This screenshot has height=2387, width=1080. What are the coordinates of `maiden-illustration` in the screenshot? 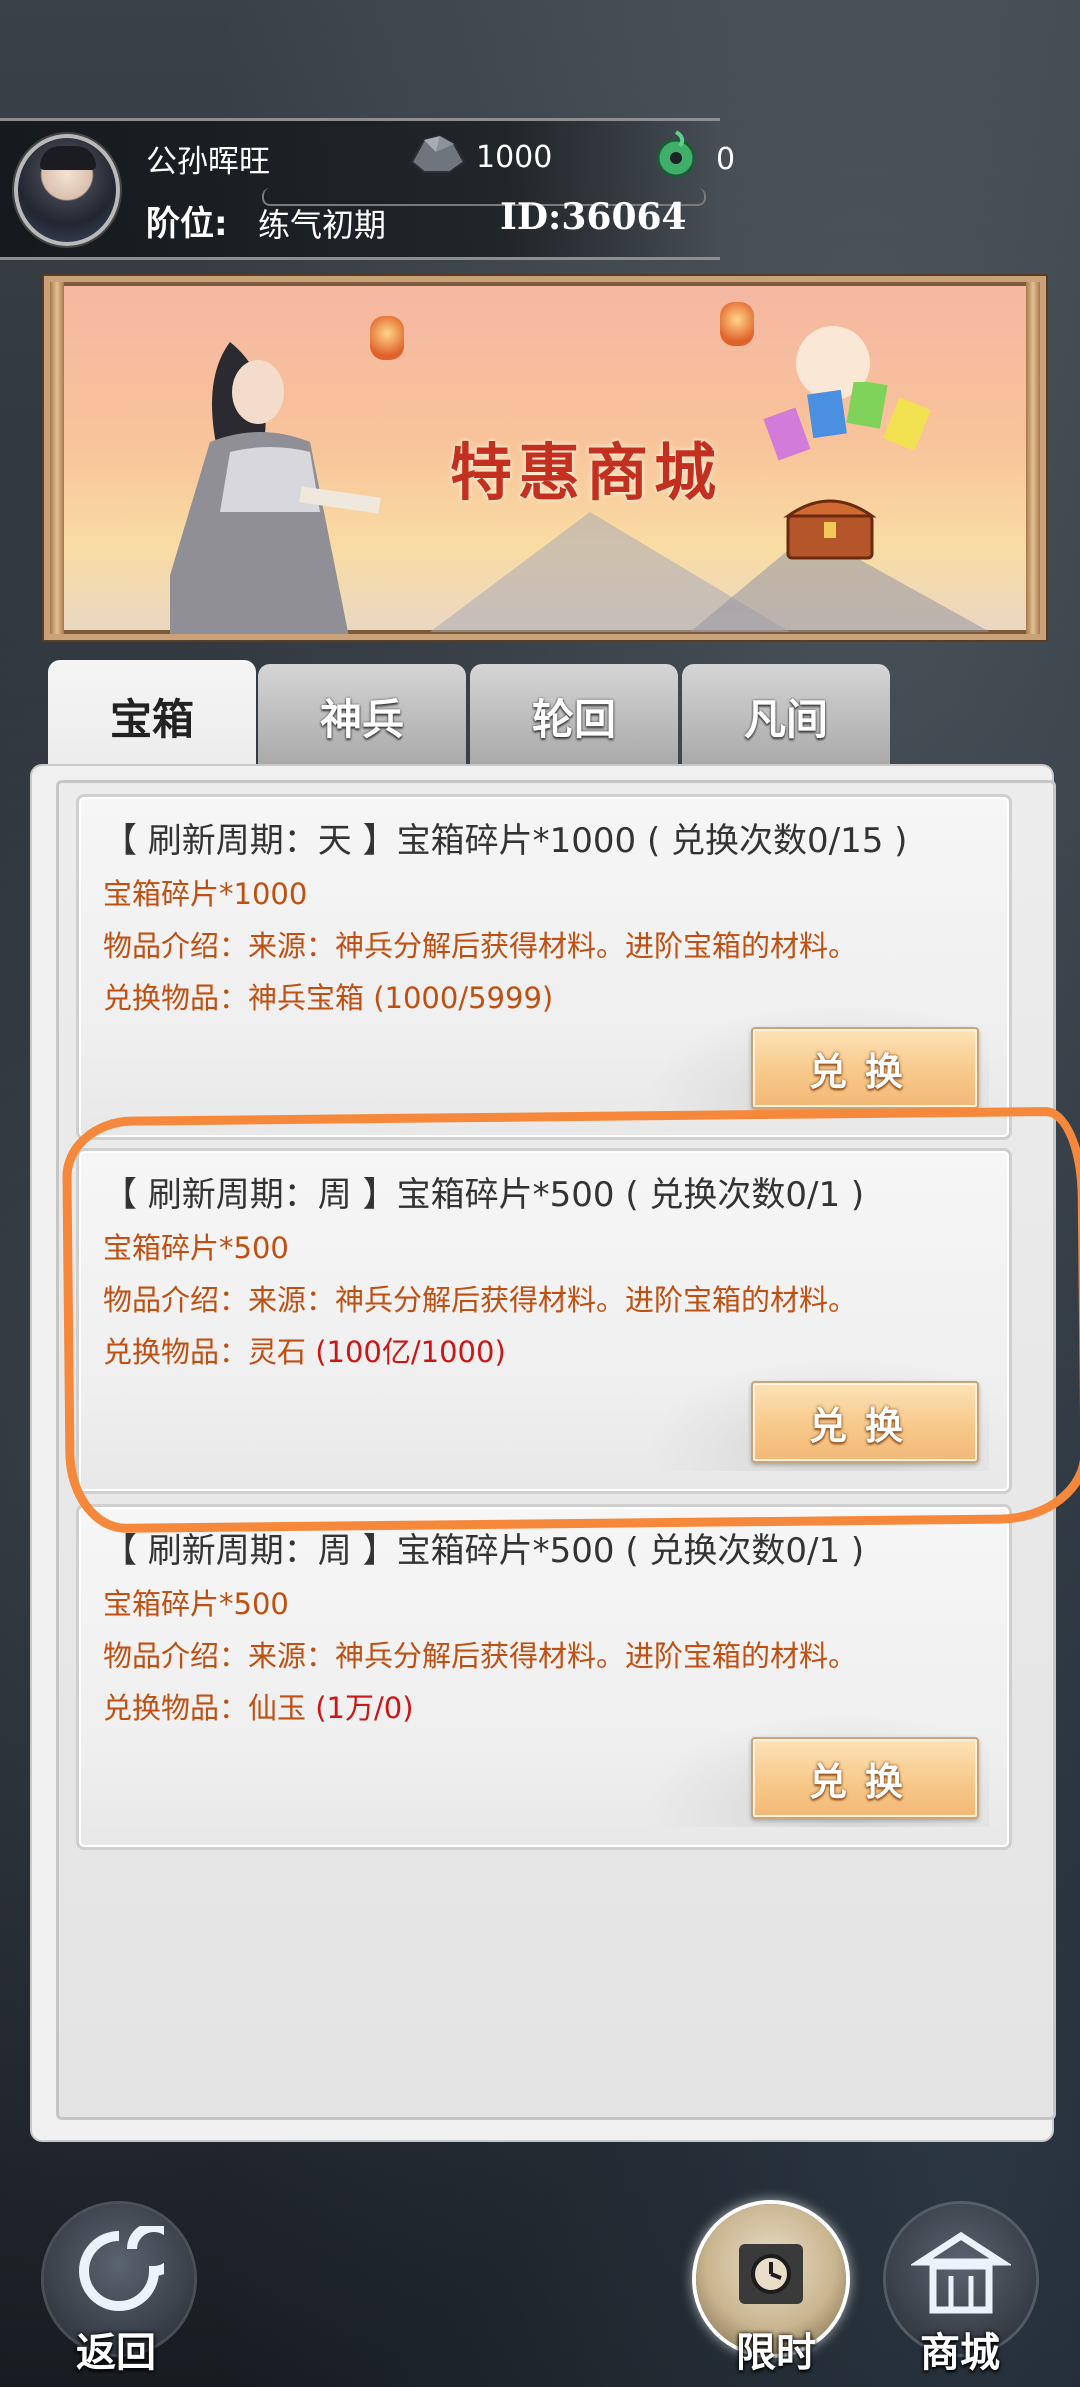 It's located at (275, 488).